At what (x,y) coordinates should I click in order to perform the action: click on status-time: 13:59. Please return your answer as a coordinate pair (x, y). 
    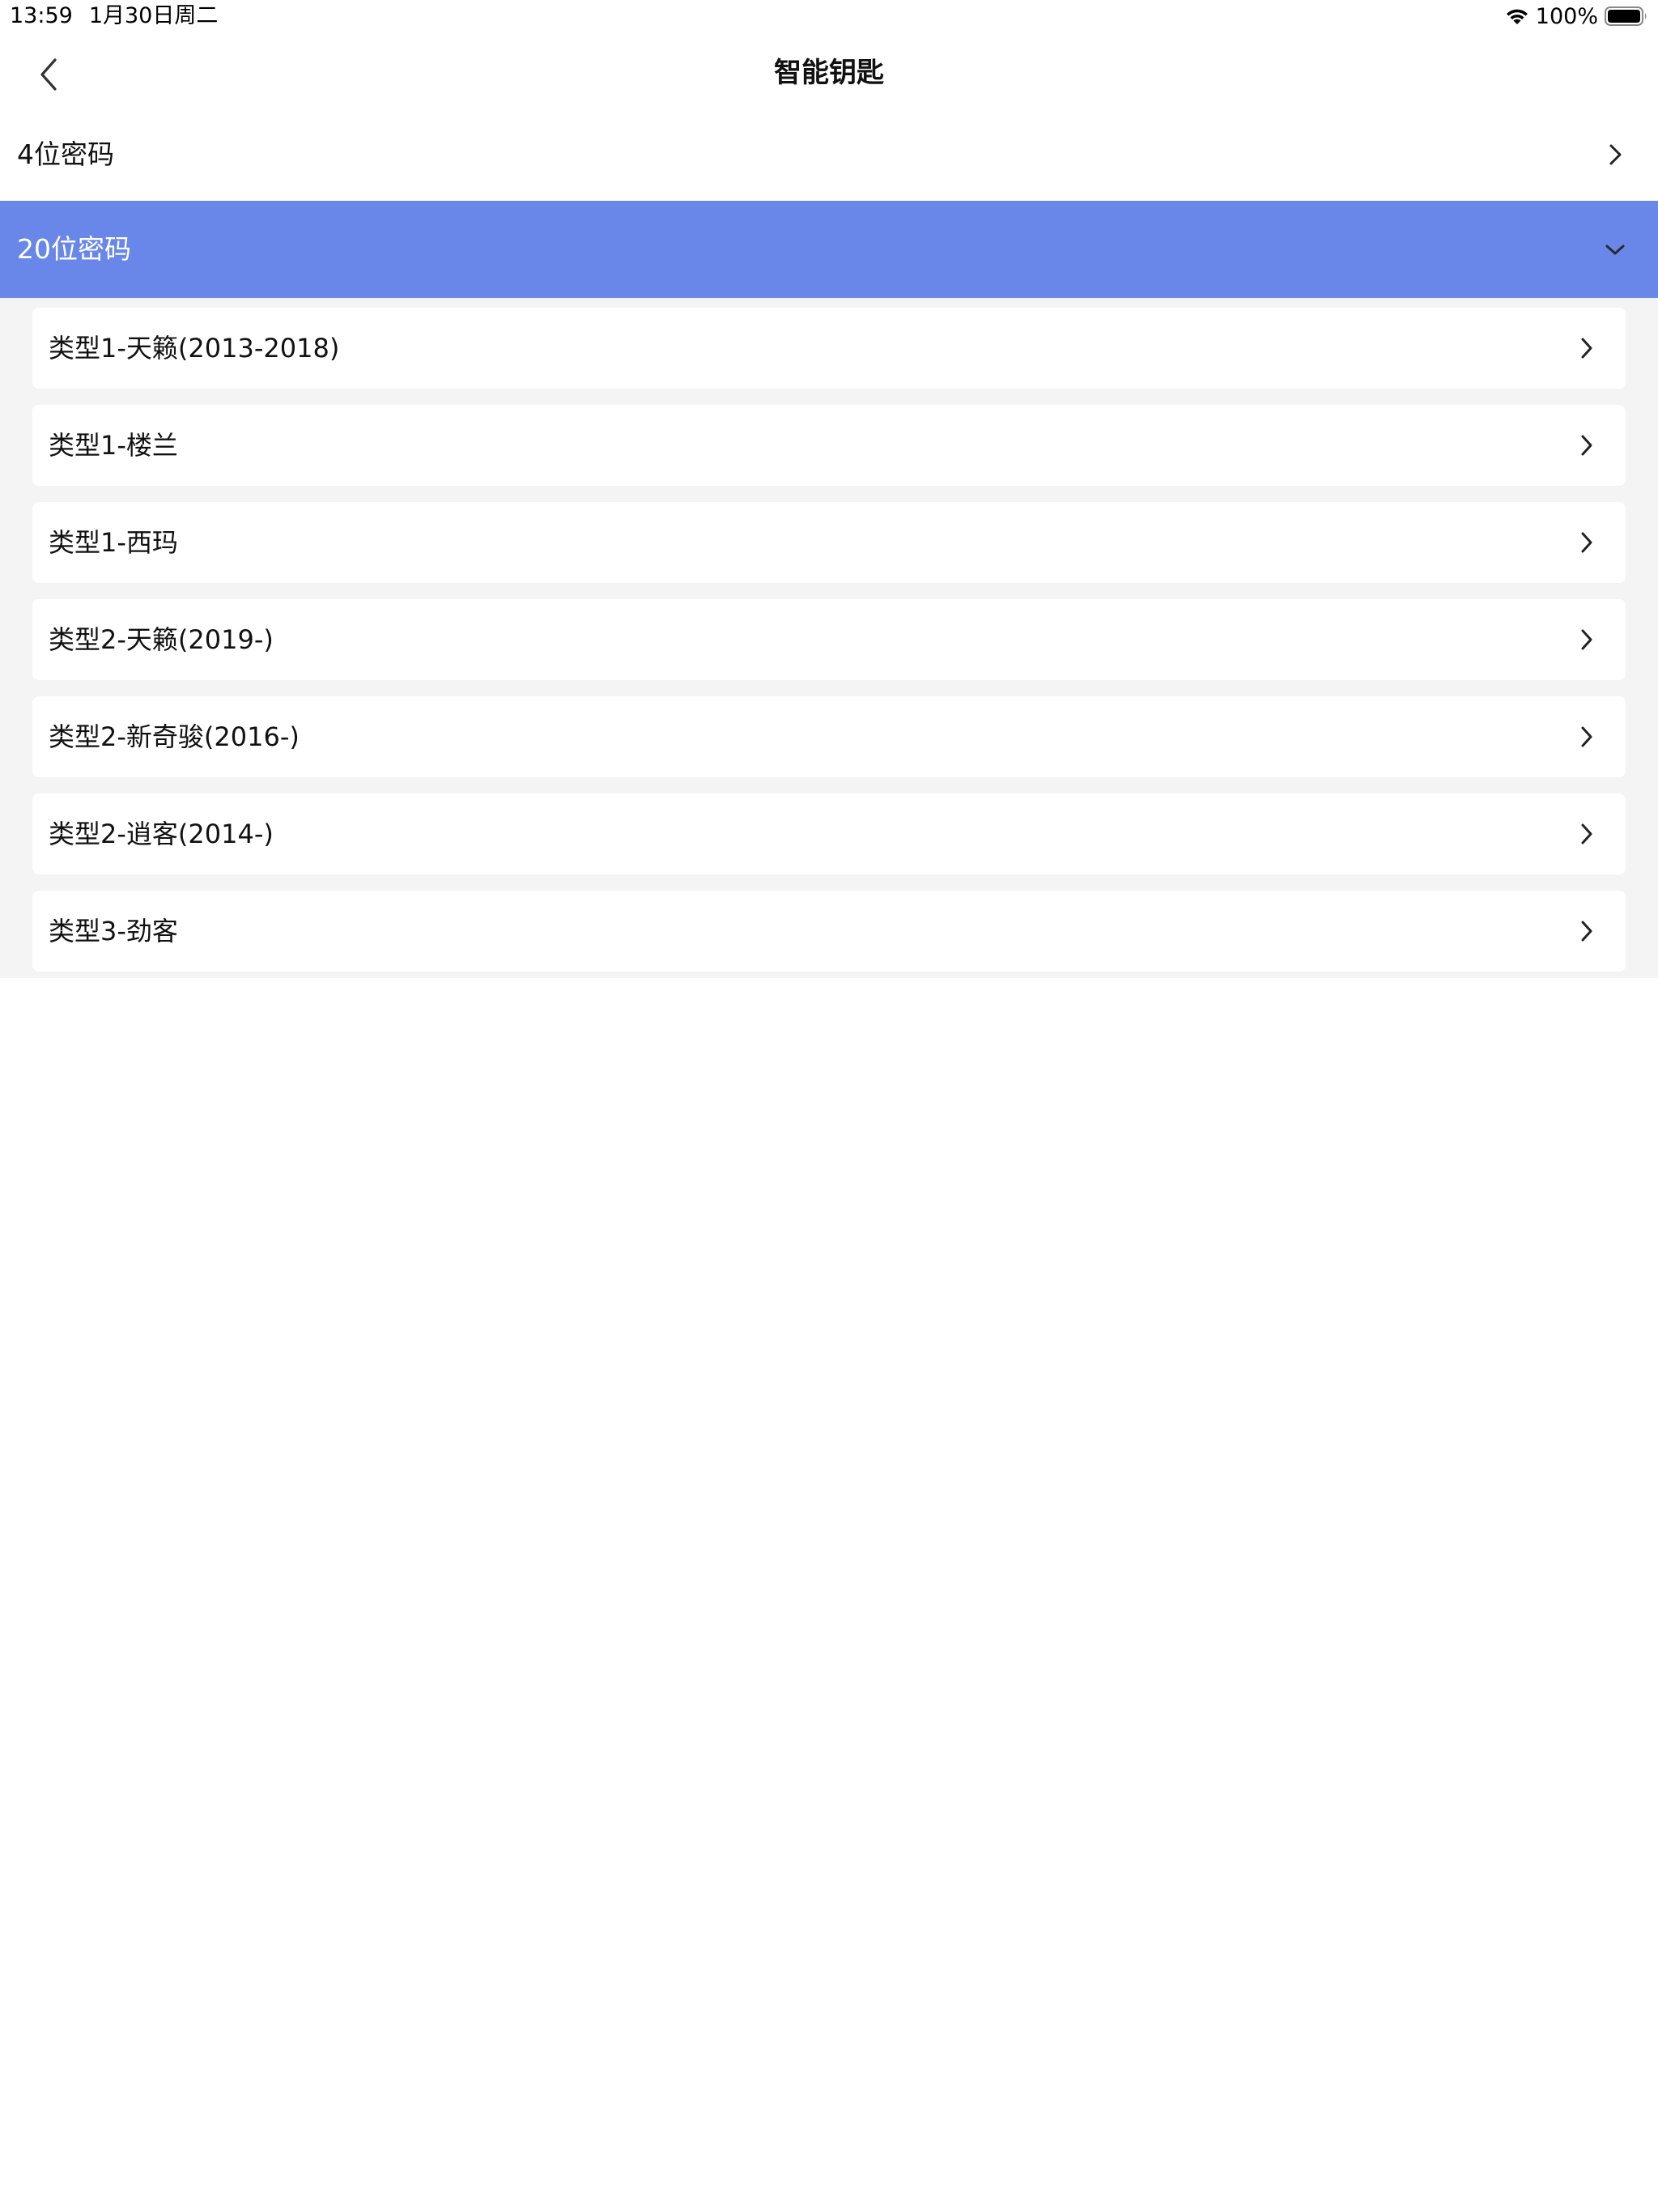
    Looking at the image, I should click on (41, 16).